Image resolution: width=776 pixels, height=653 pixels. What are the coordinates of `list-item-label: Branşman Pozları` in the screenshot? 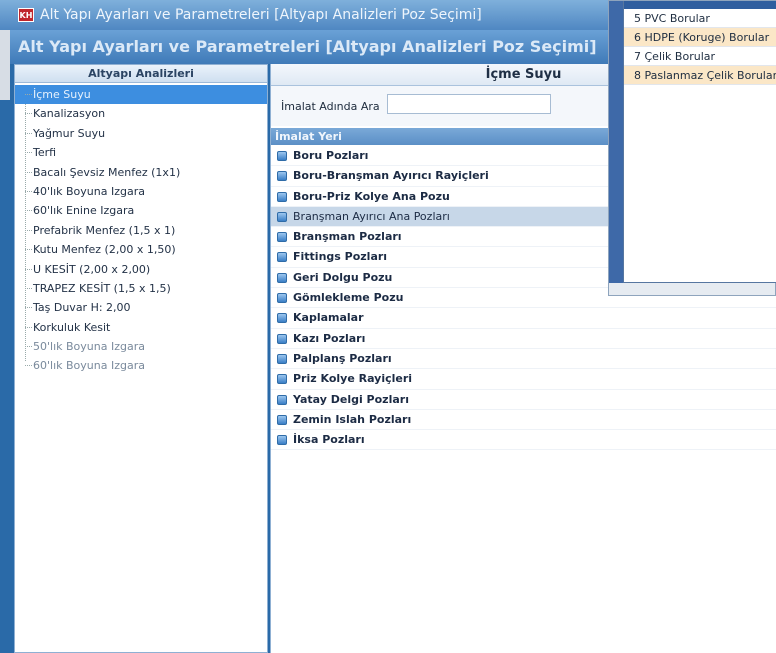 It's located at (347, 237).